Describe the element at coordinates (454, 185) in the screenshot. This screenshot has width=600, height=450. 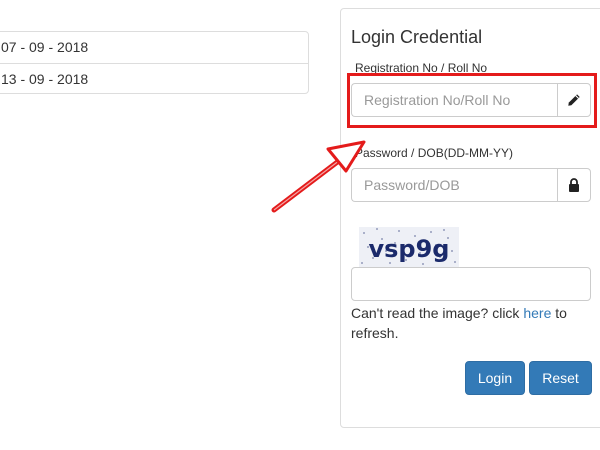
I see `password-input` at that location.